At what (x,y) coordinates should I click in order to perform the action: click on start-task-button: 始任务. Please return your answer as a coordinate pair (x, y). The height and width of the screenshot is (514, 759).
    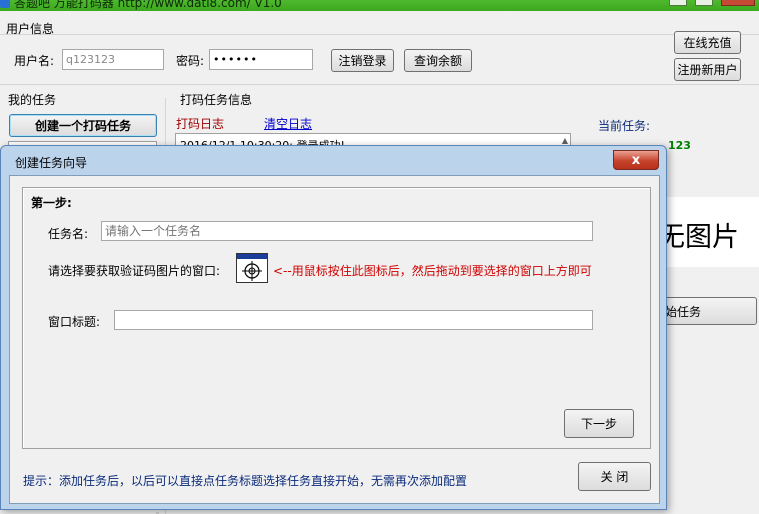
    Looking at the image, I should click on (708, 311).